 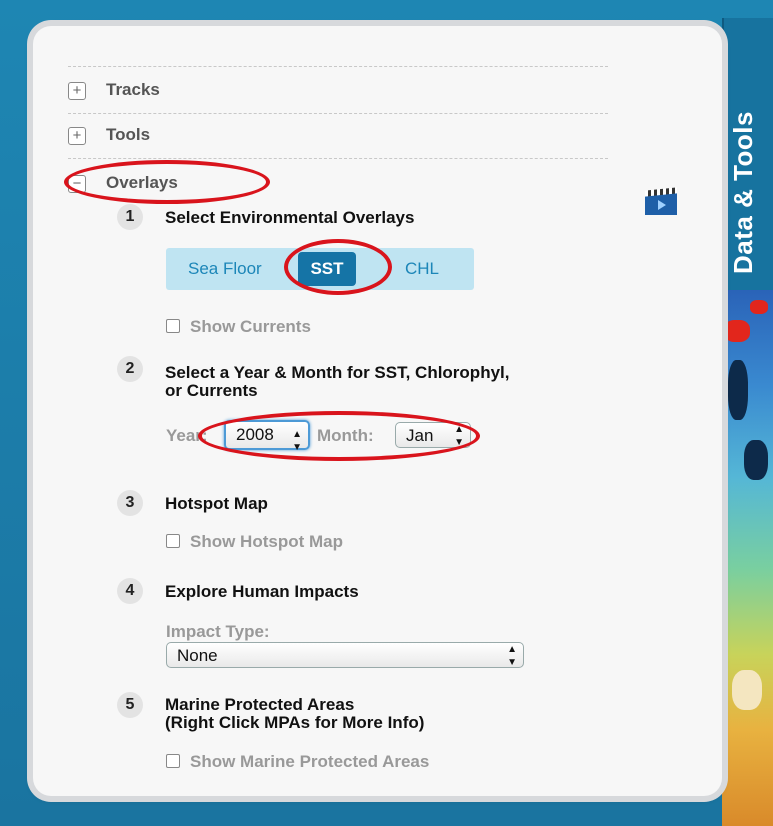 What do you see at coordinates (260, 704) in the screenshot?
I see `step-title-line1: Marine Protected Areas` at bounding box center [260, 704].